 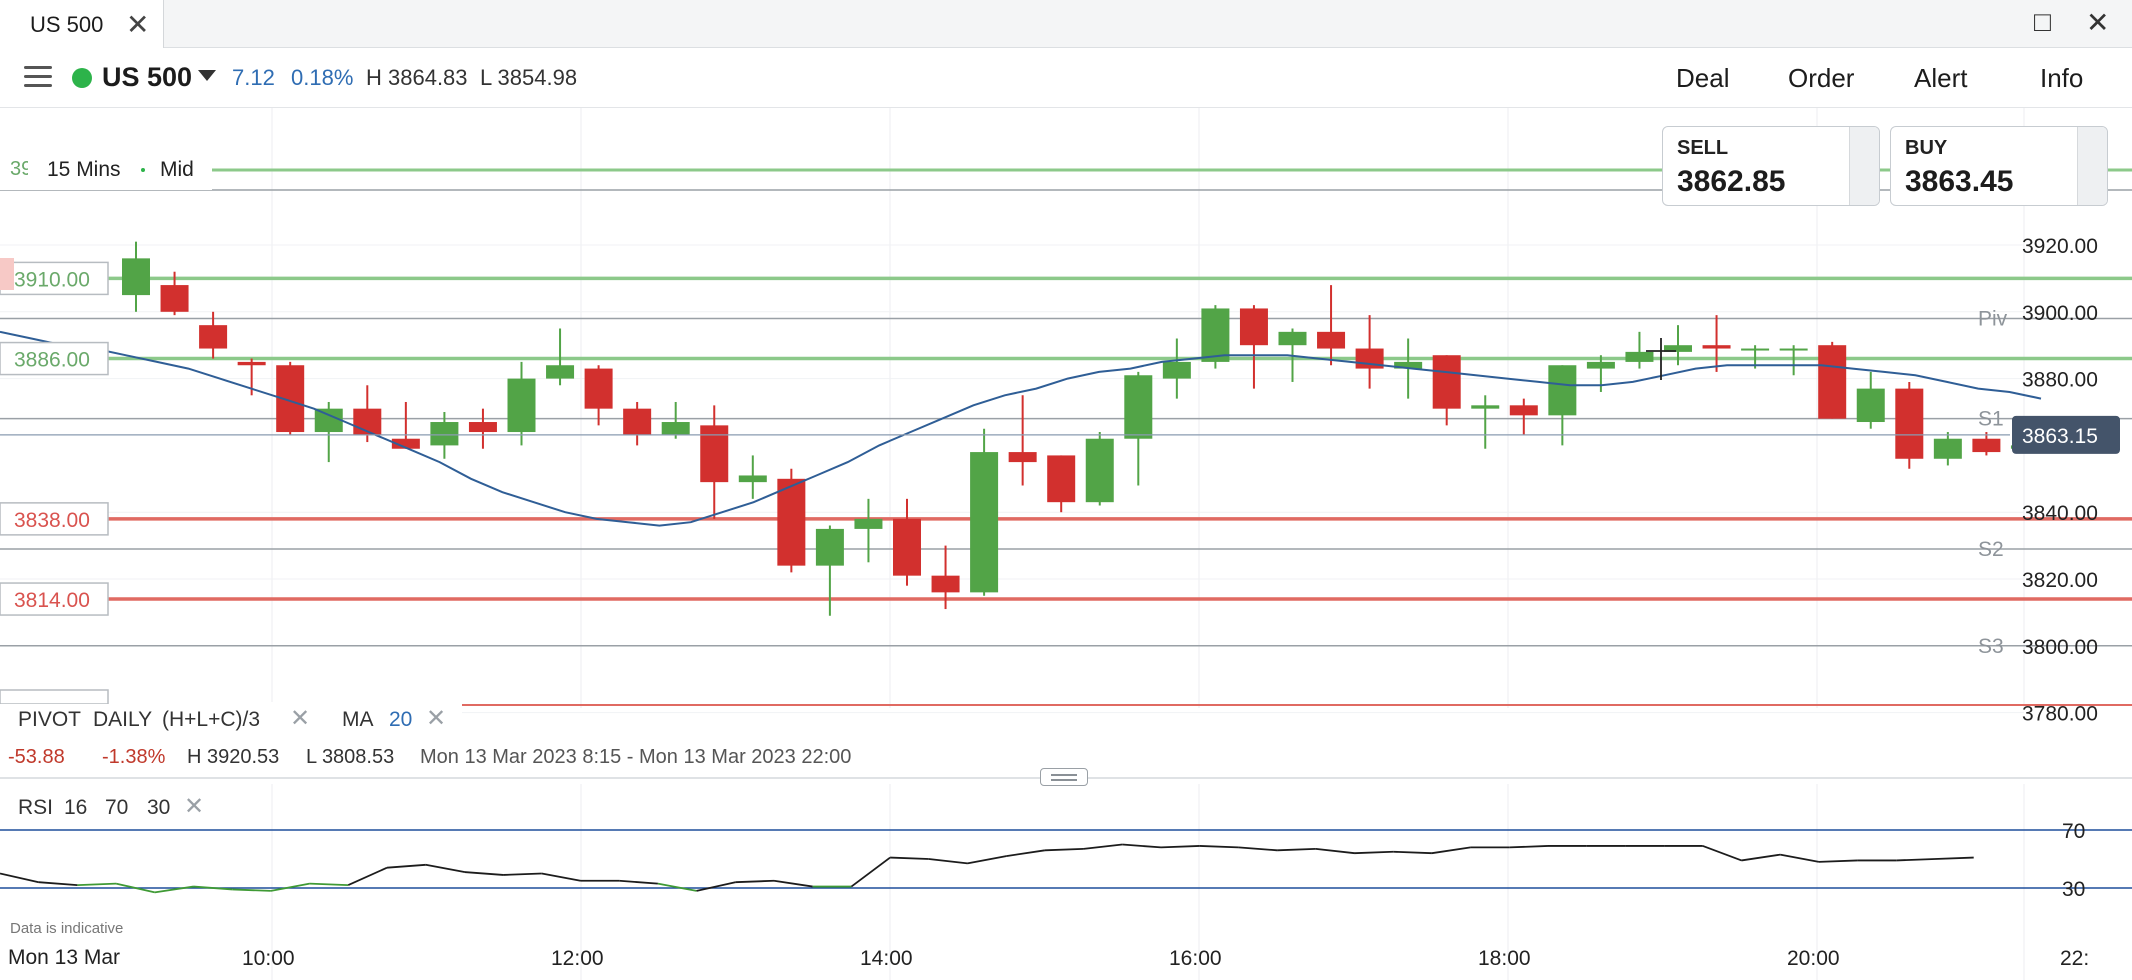 What do you see at coordinates (137, 24) in the screenshot?
I see `close-tab-icon: ✕` at bounding box center [137, 24].